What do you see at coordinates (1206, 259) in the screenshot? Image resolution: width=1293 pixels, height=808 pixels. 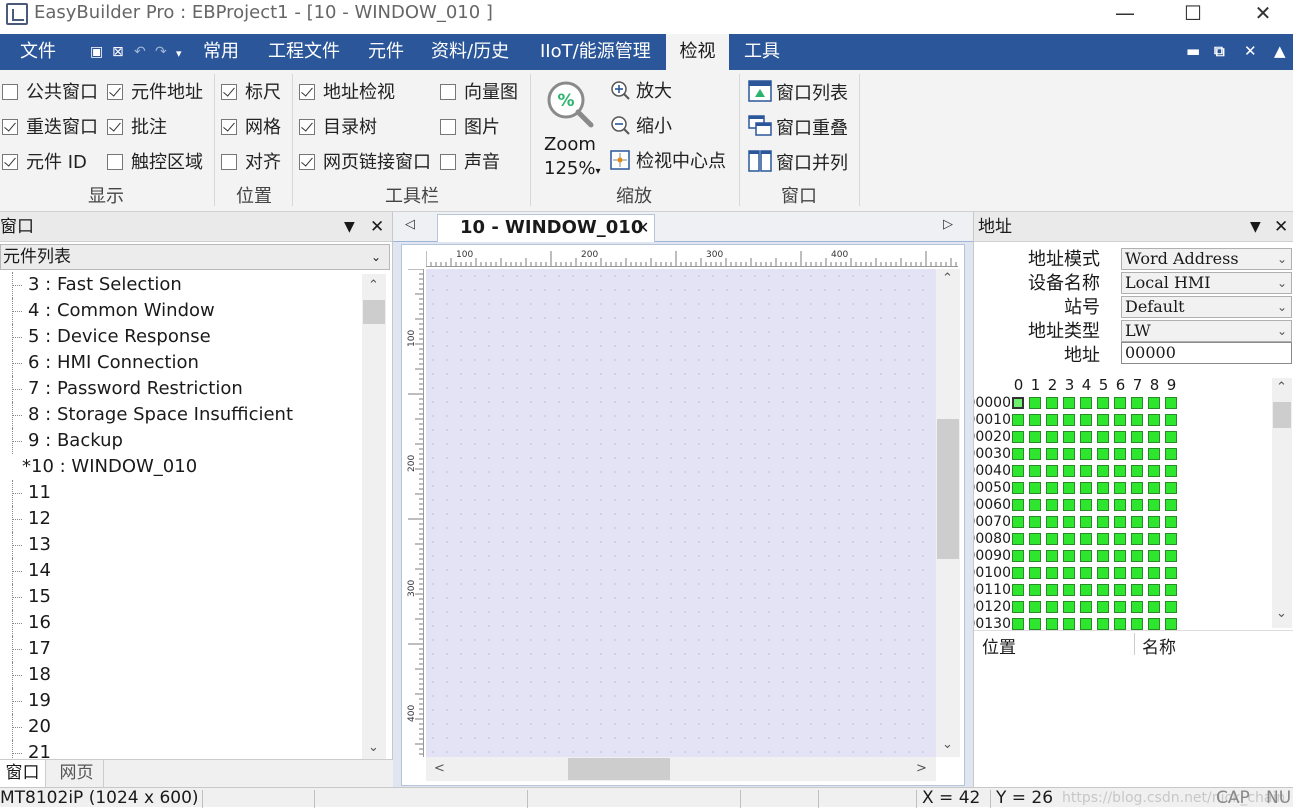 I see `address-mode-select: Word Address ⌄` at bounding box center [1206, 259].